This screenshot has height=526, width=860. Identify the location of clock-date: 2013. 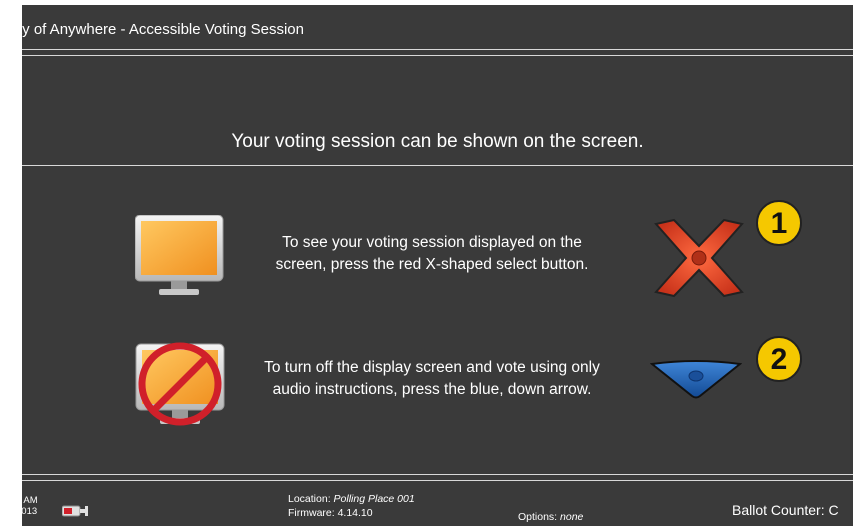
(30, 511).